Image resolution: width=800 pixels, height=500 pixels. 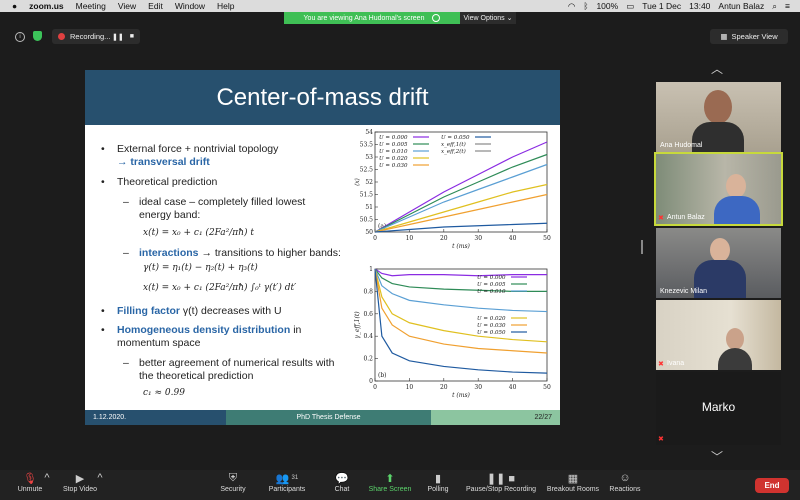 What do you see at coordinates (573, 482) in the screenshot?
I see `breakout-rooms-button: ▦ Breakout Rooms` at bounding box center [573, 482].